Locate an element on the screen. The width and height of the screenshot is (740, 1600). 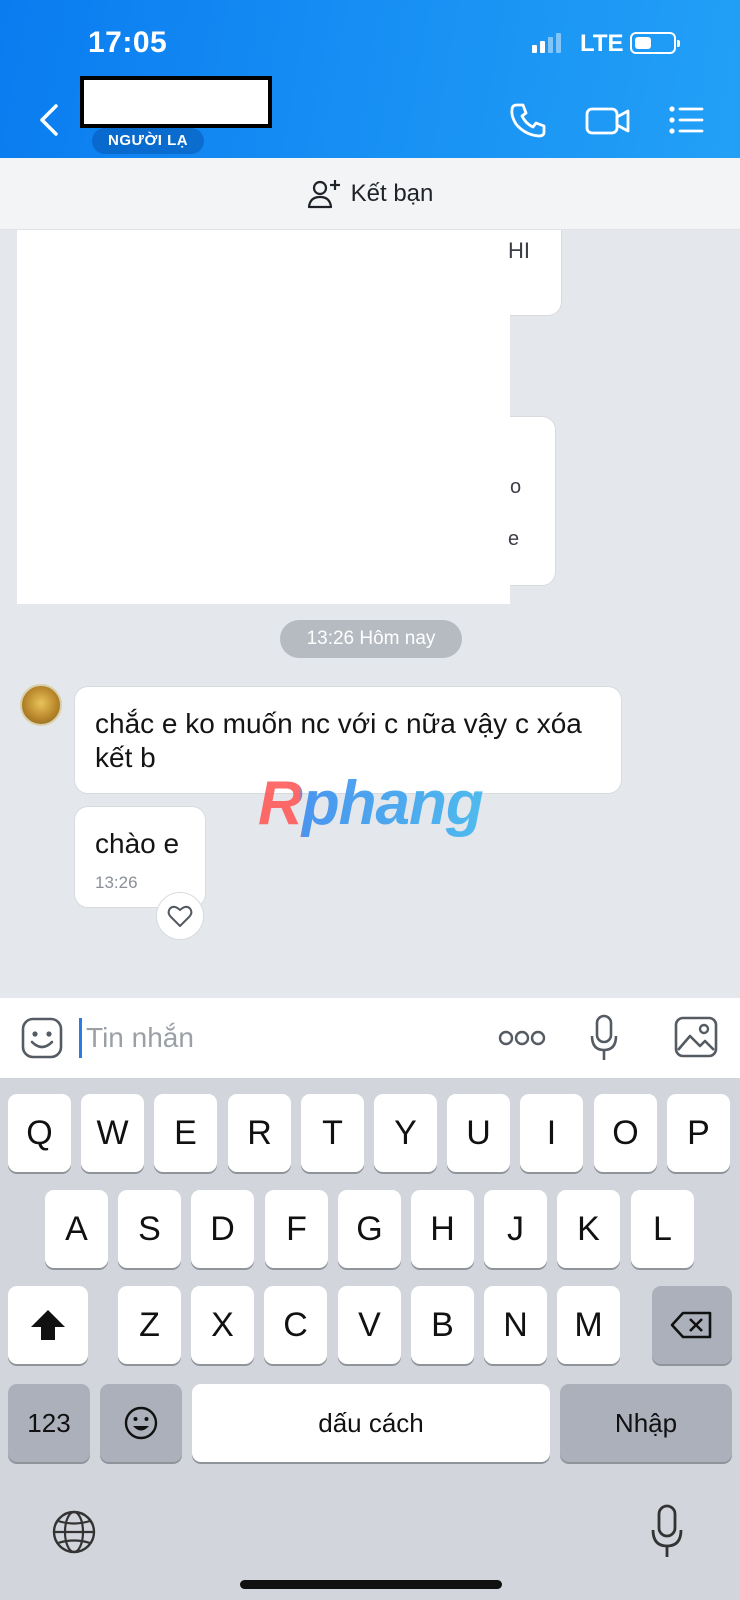
dictation-microphone-icon is located at coordinates (667, 1532).